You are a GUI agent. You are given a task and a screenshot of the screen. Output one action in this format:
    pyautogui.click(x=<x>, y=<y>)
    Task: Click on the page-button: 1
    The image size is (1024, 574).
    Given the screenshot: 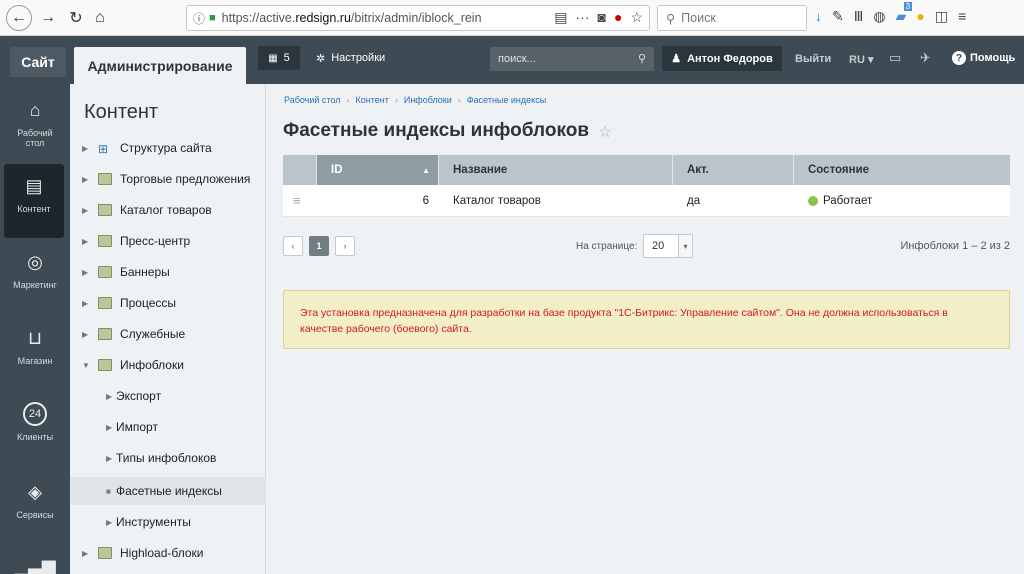 What is the action you would take?
    pyautogui.click(x=319, y=246)
    